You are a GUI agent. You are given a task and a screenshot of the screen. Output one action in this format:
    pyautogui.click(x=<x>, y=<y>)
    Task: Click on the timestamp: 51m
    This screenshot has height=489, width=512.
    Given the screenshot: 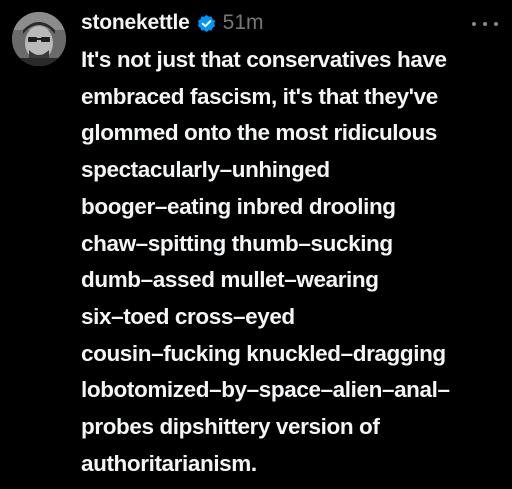 What is the action you would take?
    pyautogui.click(x=243, y=22)
    